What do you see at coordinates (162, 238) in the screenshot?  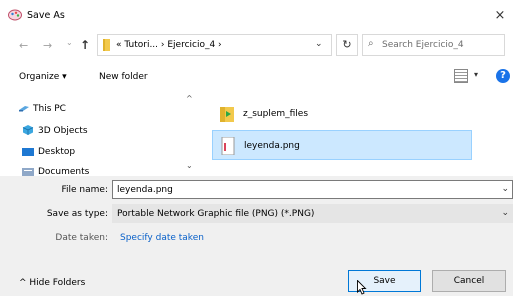 I see `specify-date-taken-link: Specify date taken` at bounding box center [162, 238].